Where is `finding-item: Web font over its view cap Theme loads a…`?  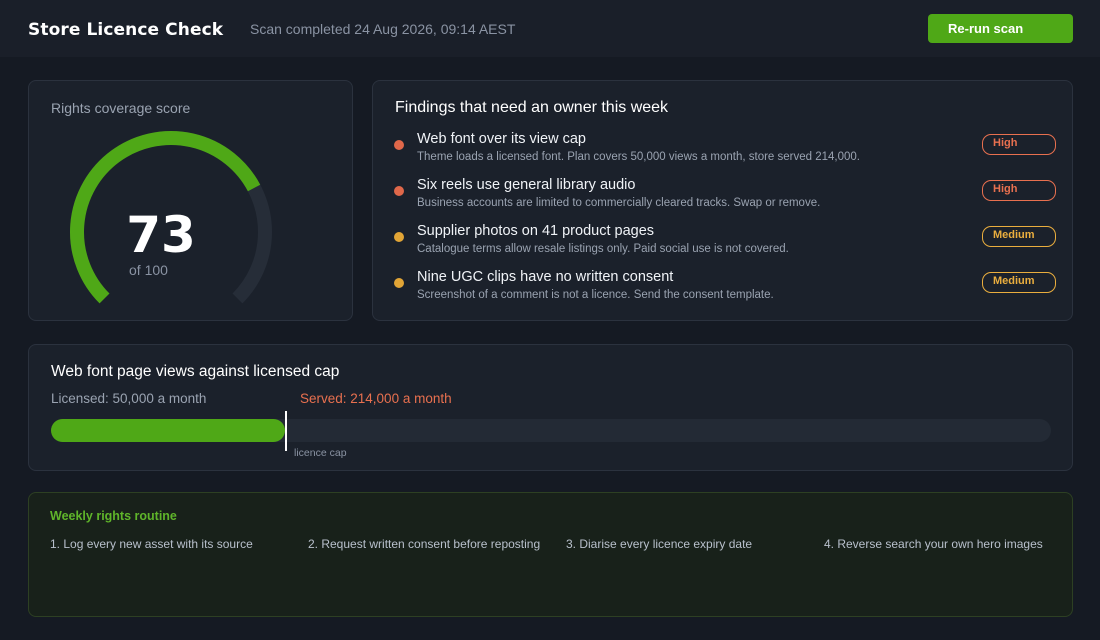 finding-item: Web font over its view cap Theme loads a… is located at coordinates (723, 151).